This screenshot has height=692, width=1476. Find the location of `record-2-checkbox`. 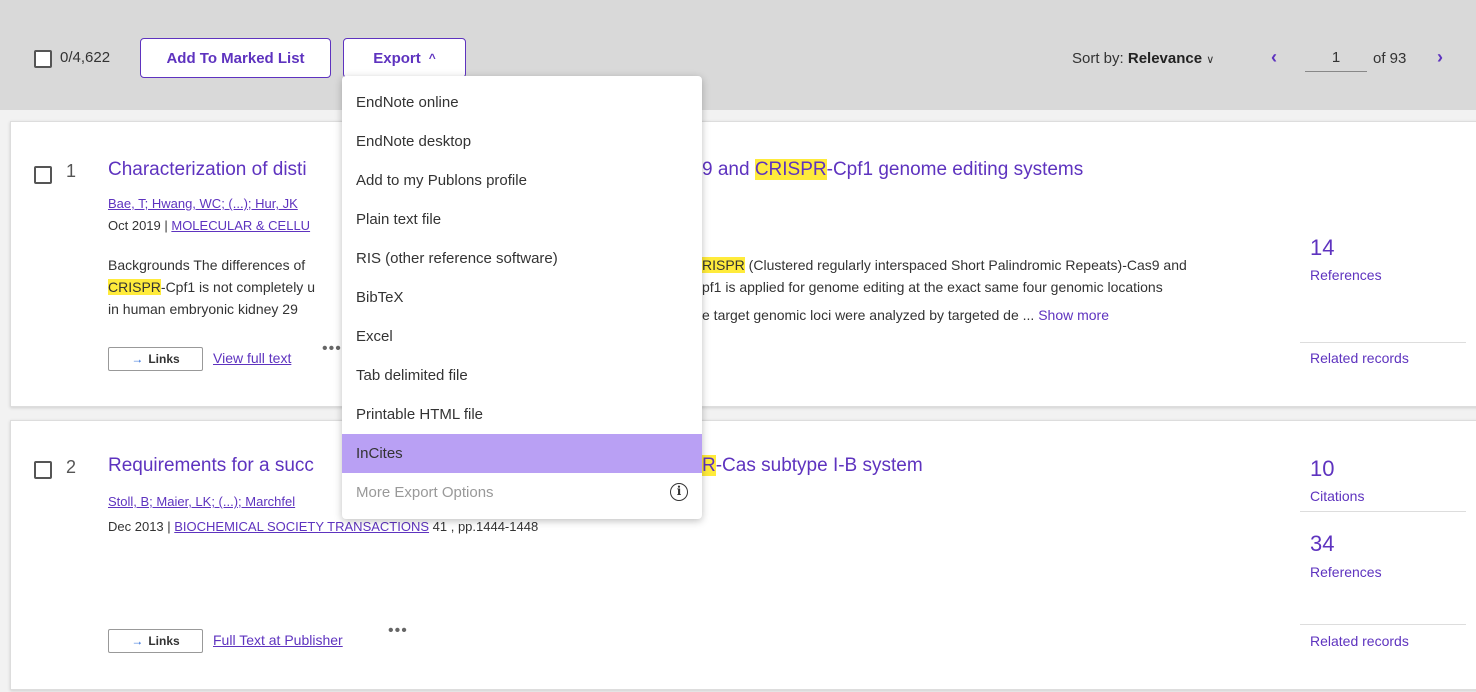

record-2-checkbox is located at coordinates (43, 470).